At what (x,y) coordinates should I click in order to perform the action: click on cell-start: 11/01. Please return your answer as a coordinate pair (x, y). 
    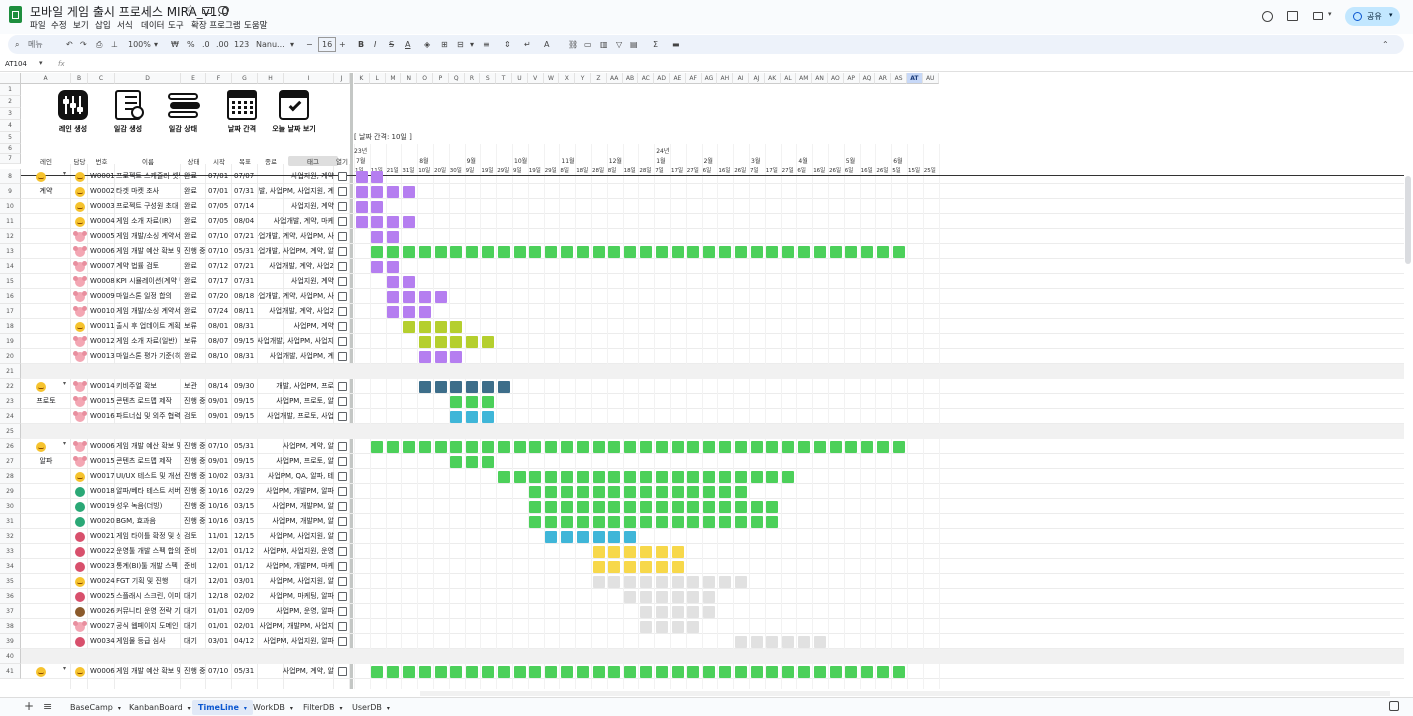
    Looking at the image, I should click on (220, 536).